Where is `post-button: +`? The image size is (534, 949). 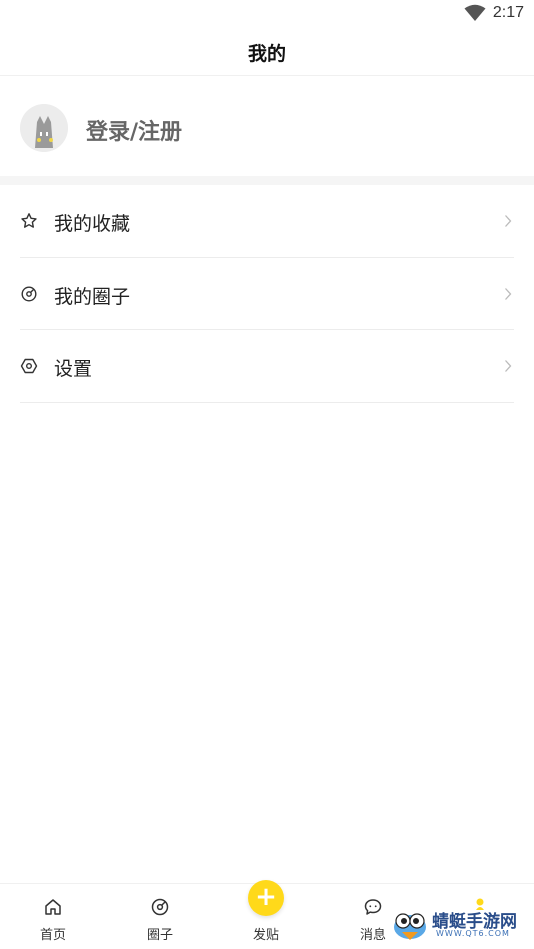 post-button: + is located at coordinates (266, 898).